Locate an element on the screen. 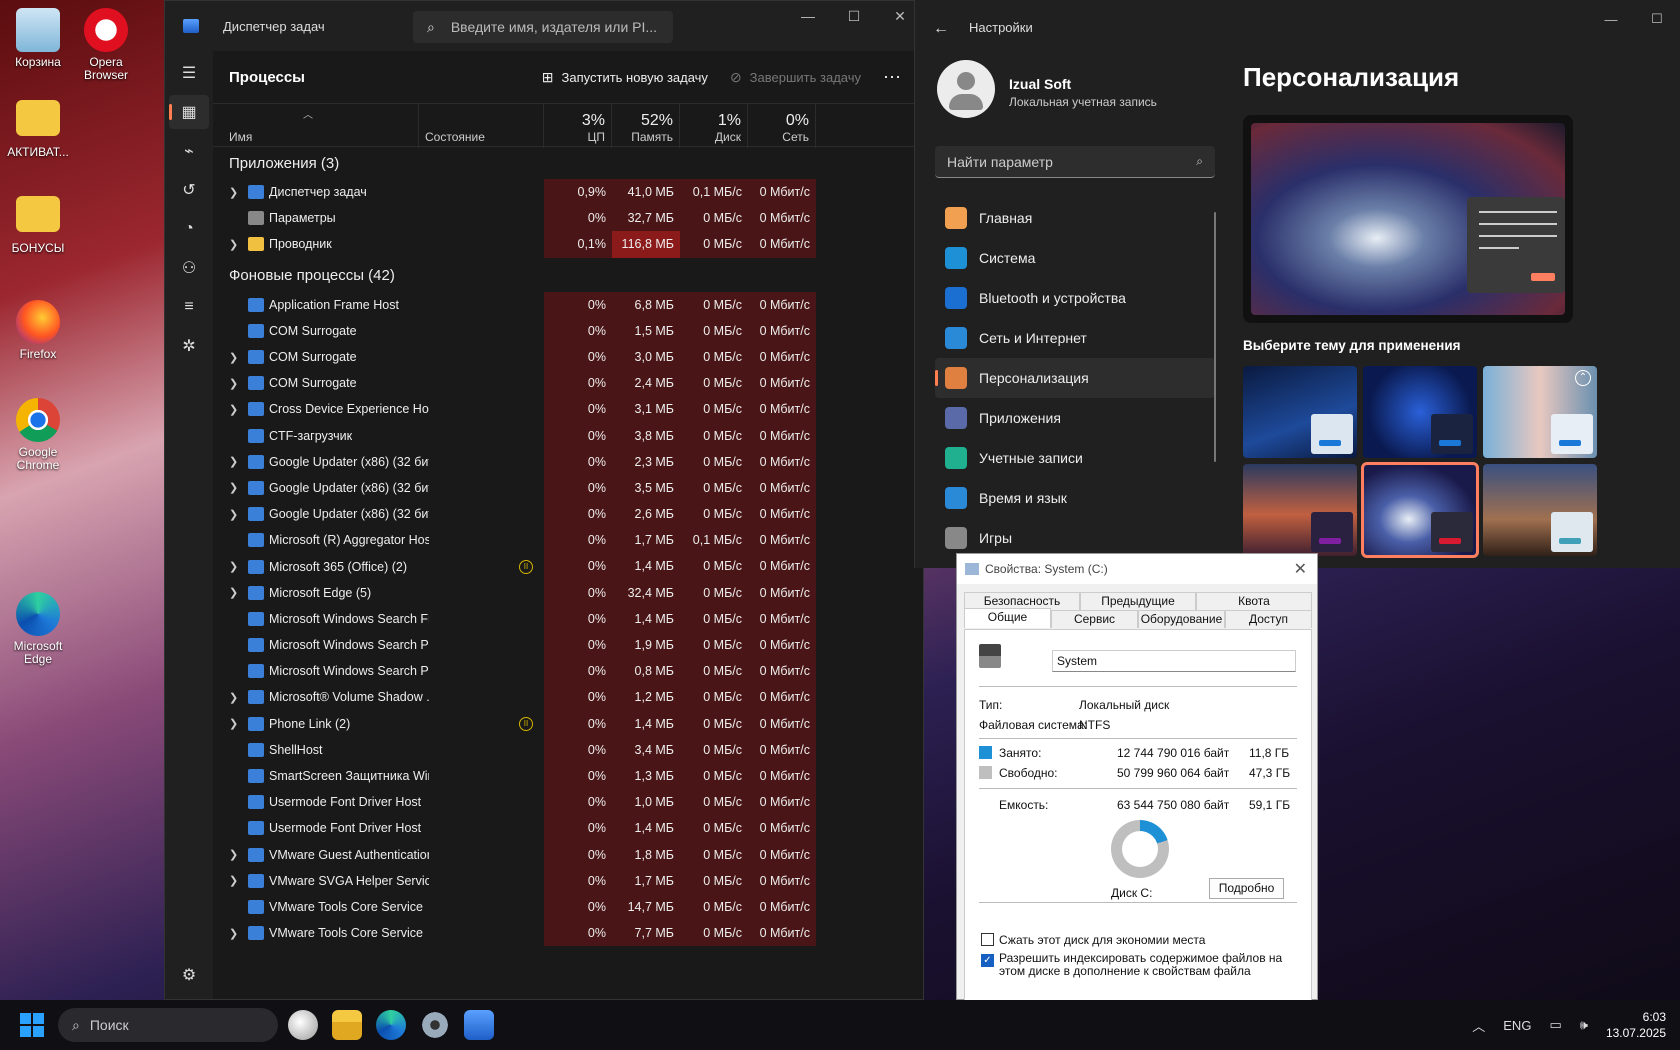 This screenshot has height=1050, width=1680. compress-checkbox is located at coordinates (987, 939).